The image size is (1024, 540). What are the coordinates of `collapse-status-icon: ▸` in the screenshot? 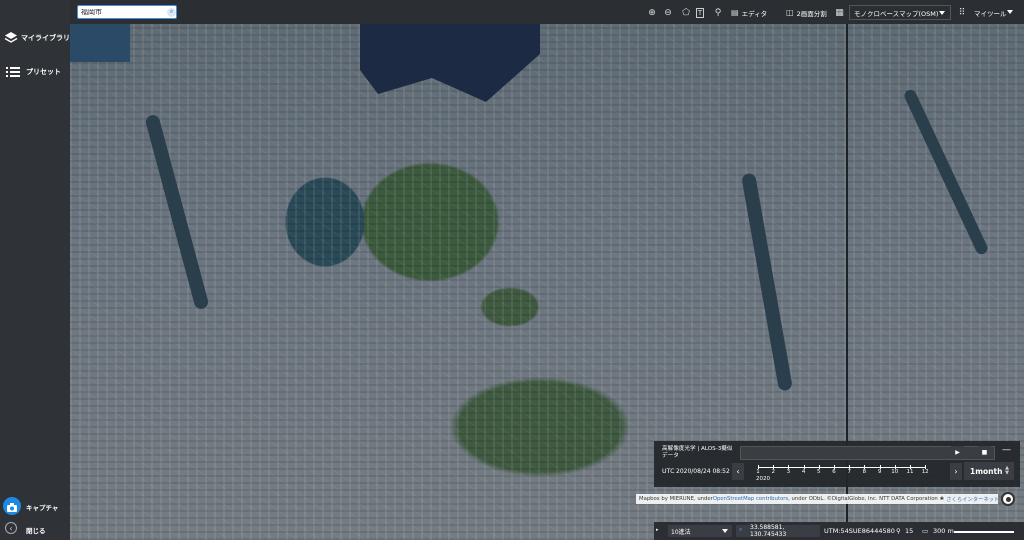 It's located at (657, 530).